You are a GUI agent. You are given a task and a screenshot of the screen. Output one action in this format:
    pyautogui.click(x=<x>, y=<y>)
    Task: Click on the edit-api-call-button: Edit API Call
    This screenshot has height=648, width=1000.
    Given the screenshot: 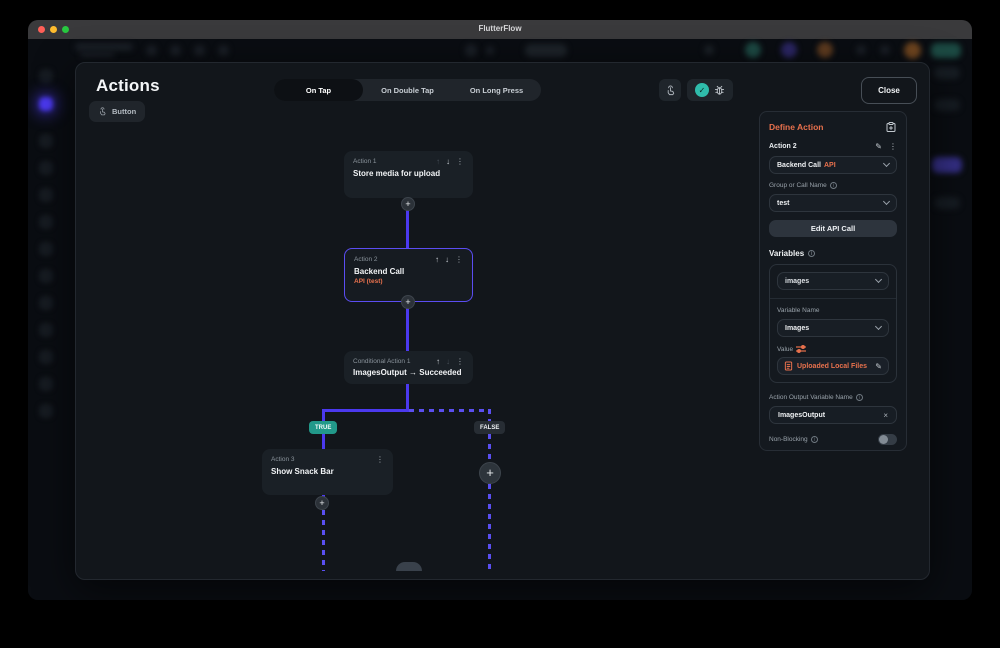 What is the action you would take?
    pyautogui.click(x=833, y=228)
    